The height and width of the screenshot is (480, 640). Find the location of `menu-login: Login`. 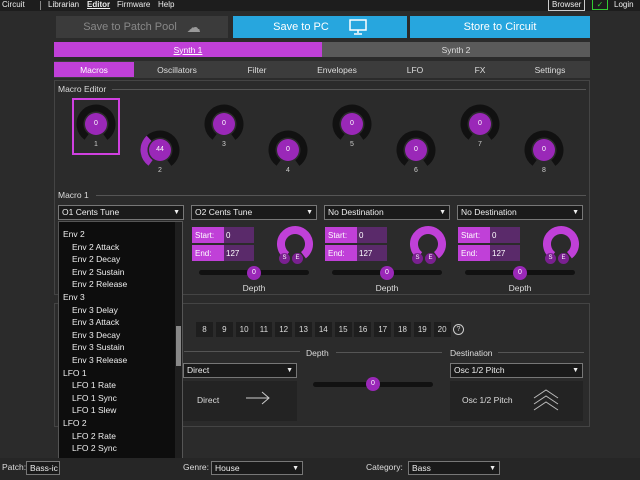

menu-login: Login is located at coordinates (624, 5).